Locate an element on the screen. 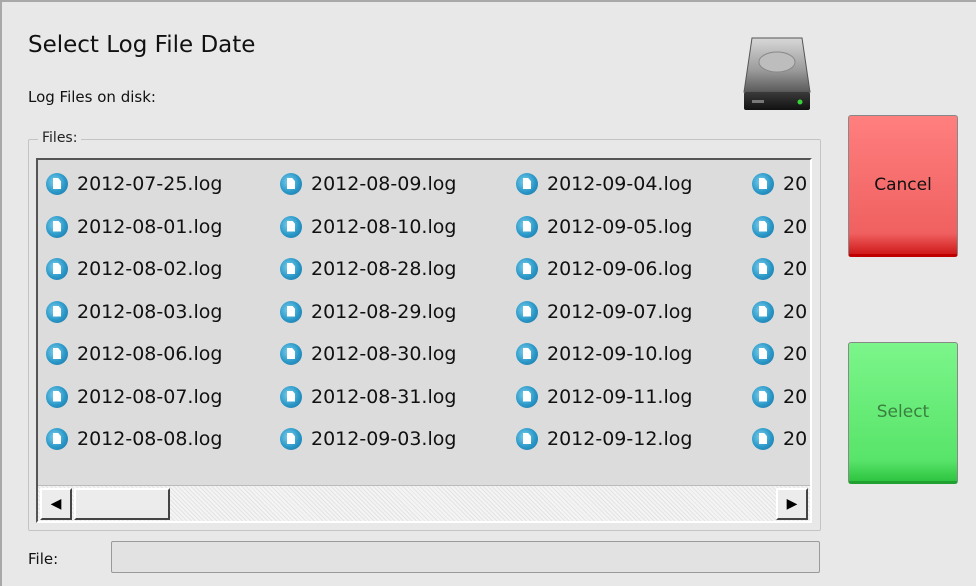 This screenshot has width=976, height=586. file-list-item: 2012-08-03.log is located at coordinates (134, 312).